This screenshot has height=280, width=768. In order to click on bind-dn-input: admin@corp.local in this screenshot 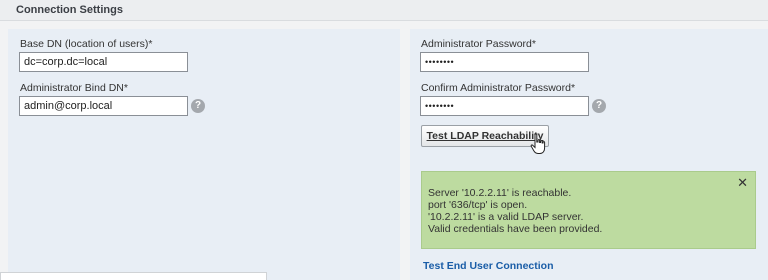, I will do `click(103, 106)`.